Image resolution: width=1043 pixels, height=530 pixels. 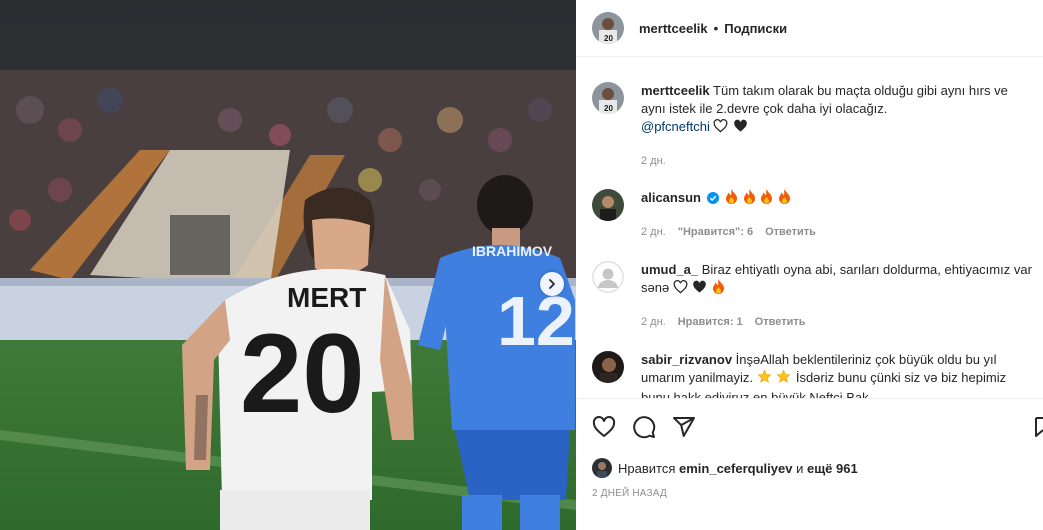 I want to click on likes-prefix: Нравится, so click(x=647, y=468).